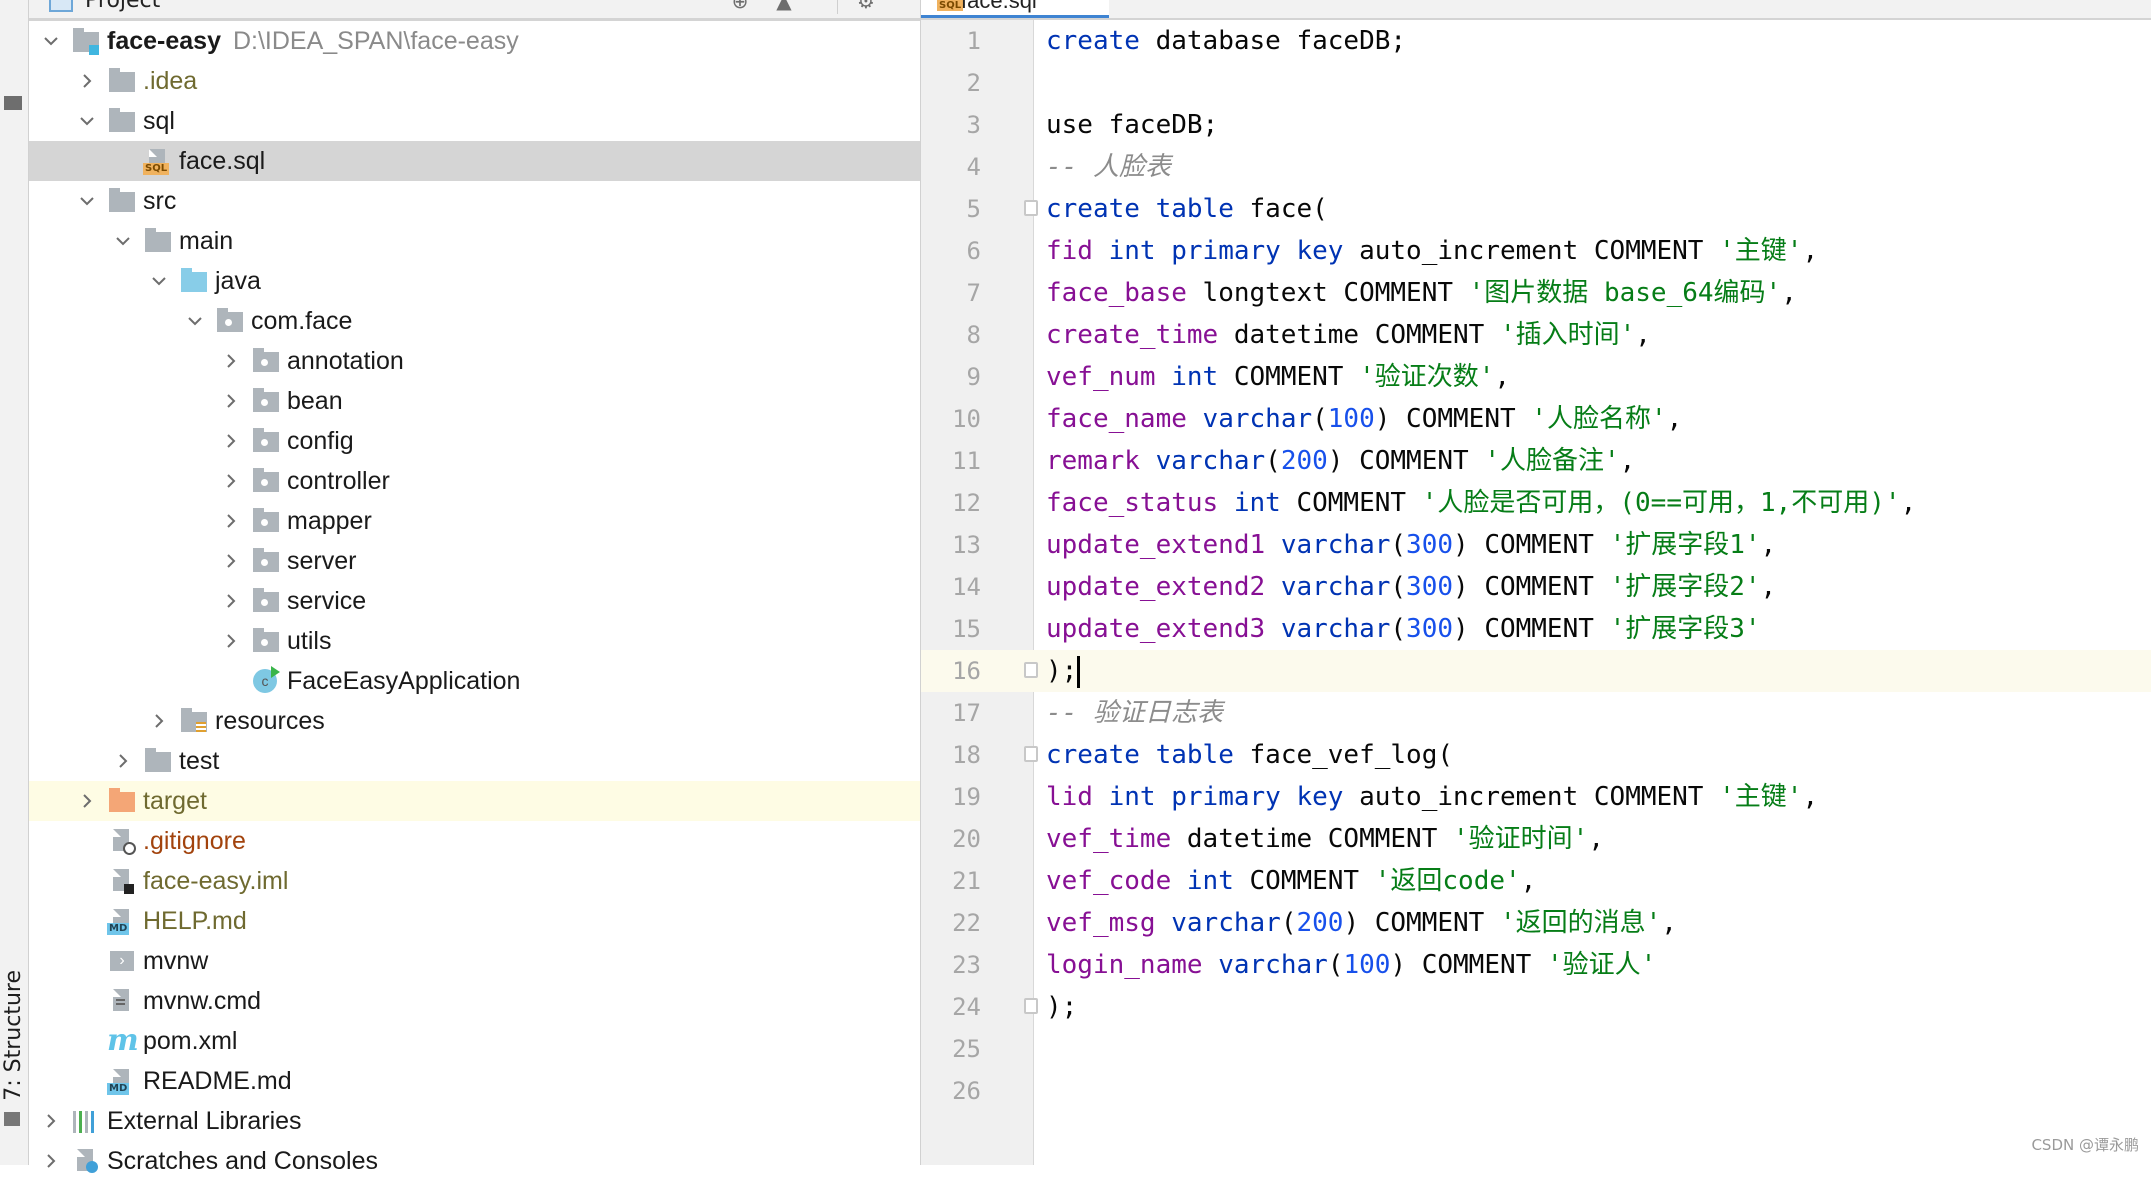  What do you see at coordinates (474, 481) in the screenshot?
I see `tree-item-controller: controller` at bounding box center [474, 481].